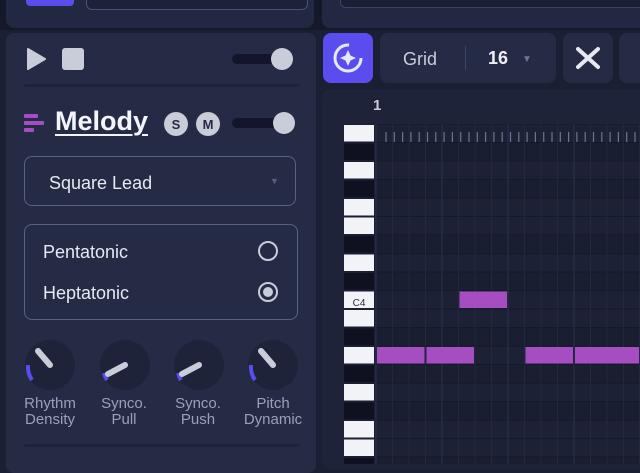 Image resolution: width=640 pixels, height=473 pixels. What do you see at coordinates (176, 124) in the screenshot?
I see `solo-button: S` at bounding box center [176, 124].